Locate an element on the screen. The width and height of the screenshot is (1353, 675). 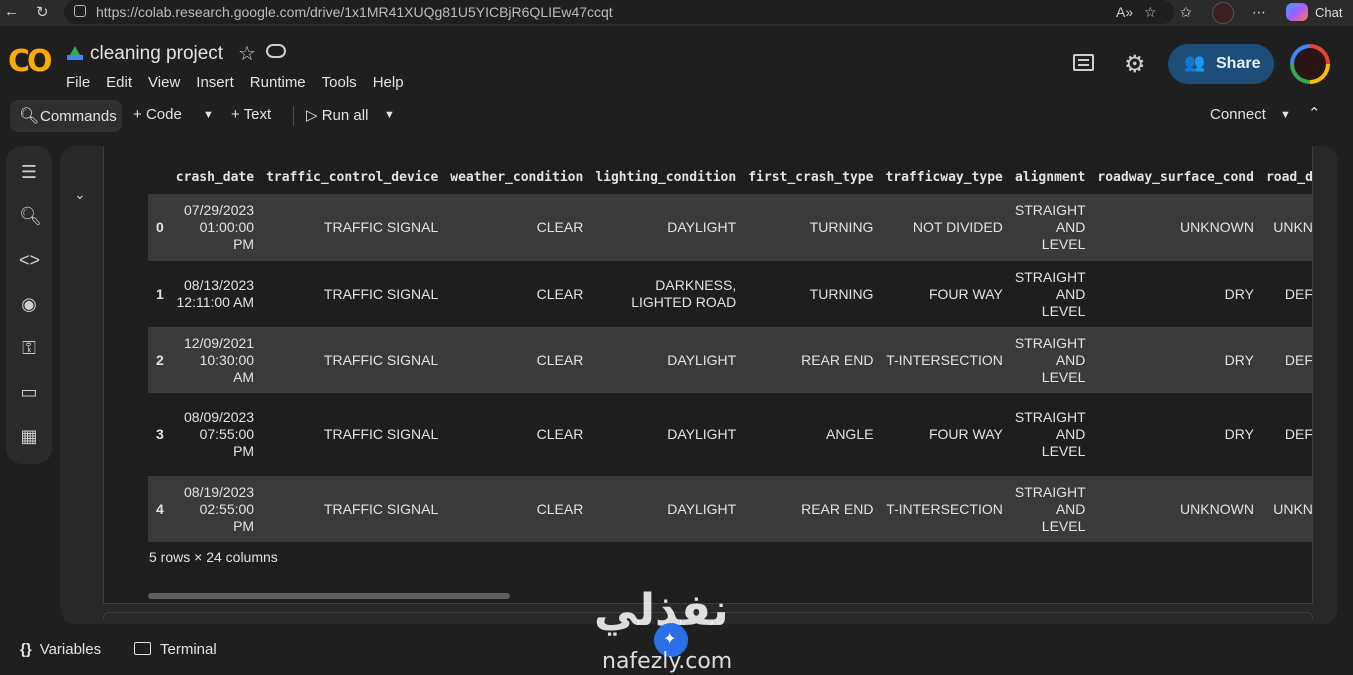
find-icon: 🔍︎ is located at coordinates (30, 216).